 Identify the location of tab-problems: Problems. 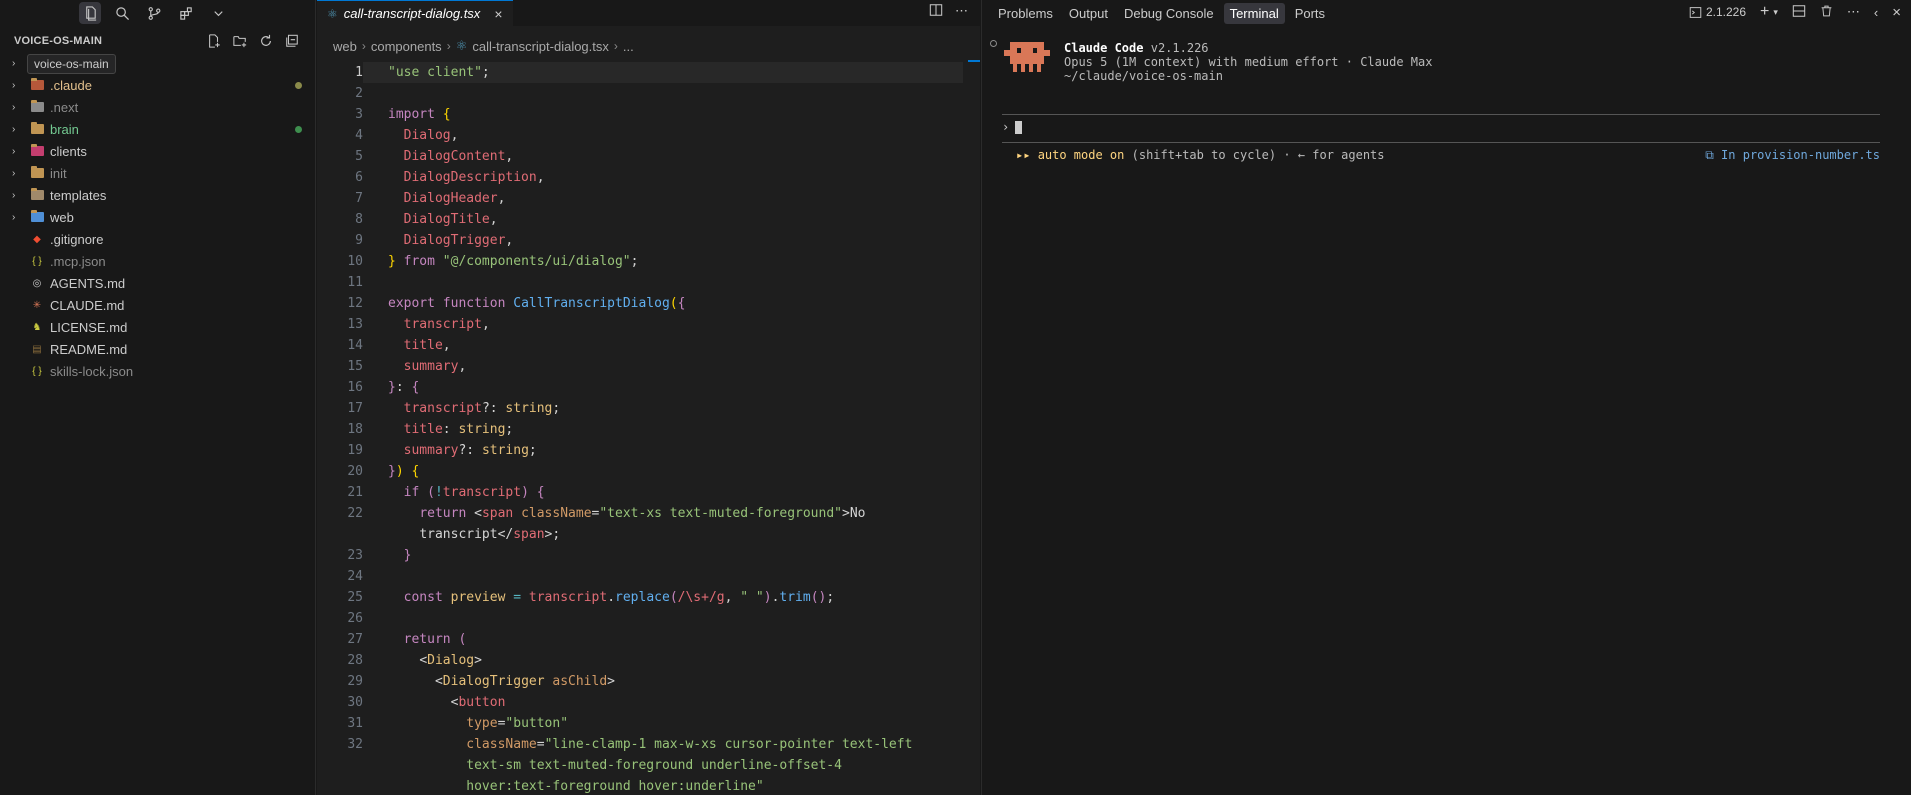
(1025, 13).